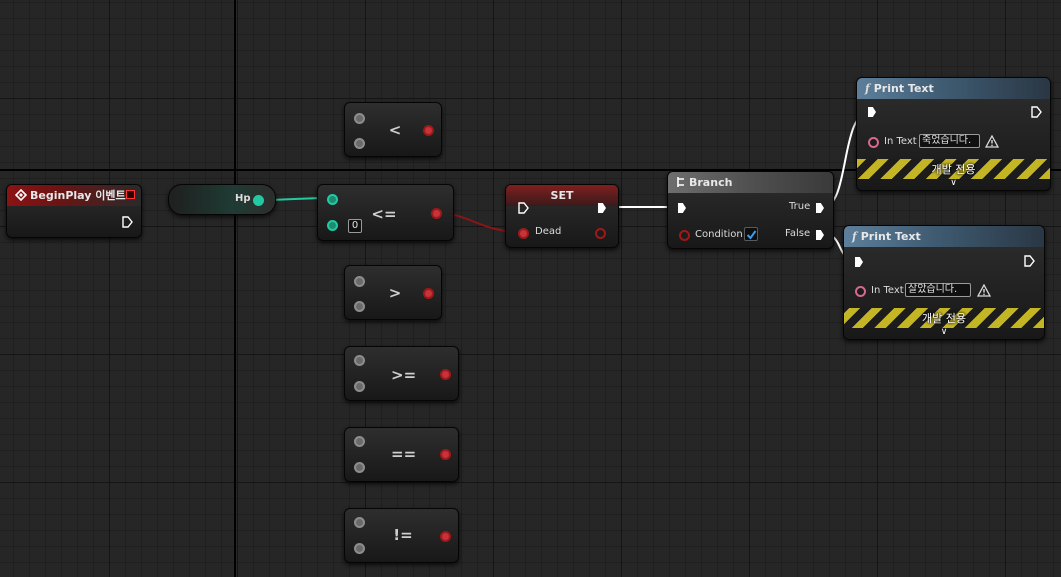  I want to click on greater-than-output, so click(428, 293).